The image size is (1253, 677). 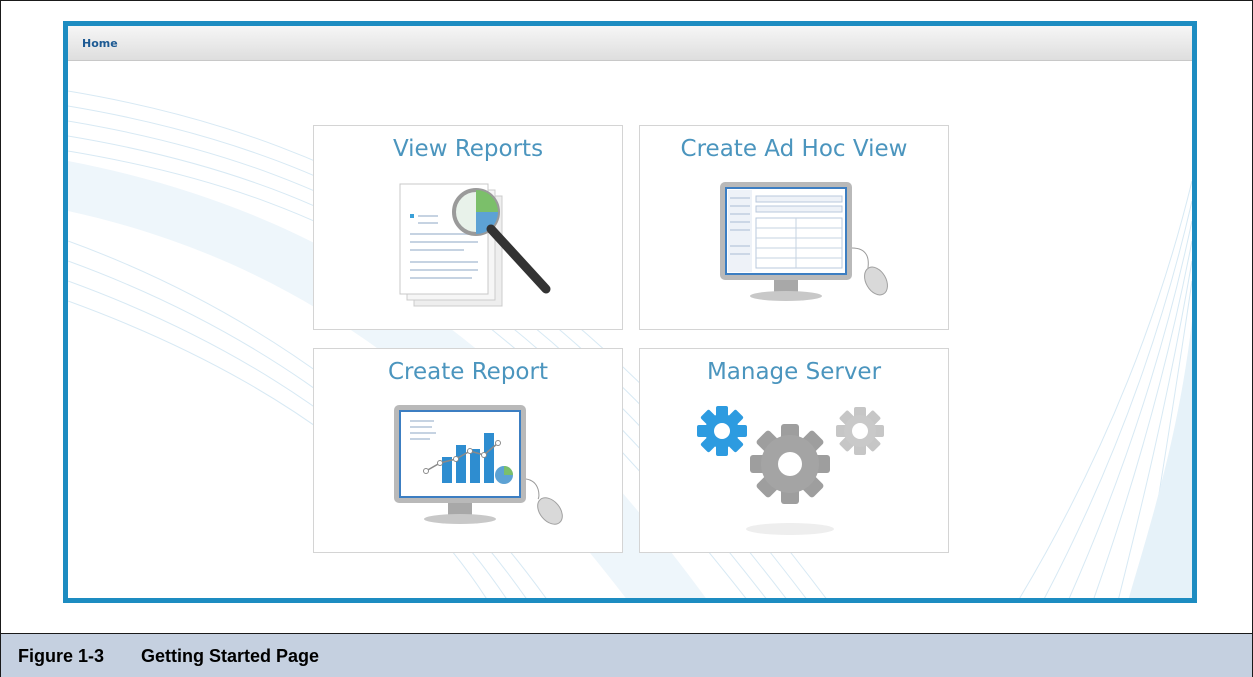 What do you see at coordinates (61, 656) in the screenshot?
I see `figure-number: Figure 1-3` at bounding box center [61, 656].